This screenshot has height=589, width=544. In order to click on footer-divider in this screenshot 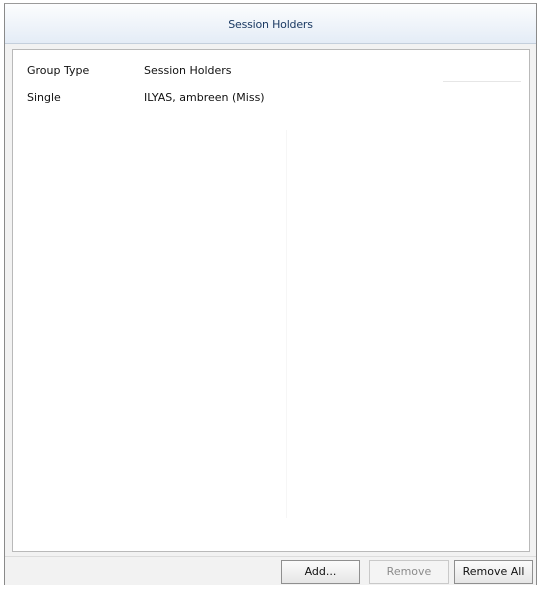, I will do `click(270, 556)`.